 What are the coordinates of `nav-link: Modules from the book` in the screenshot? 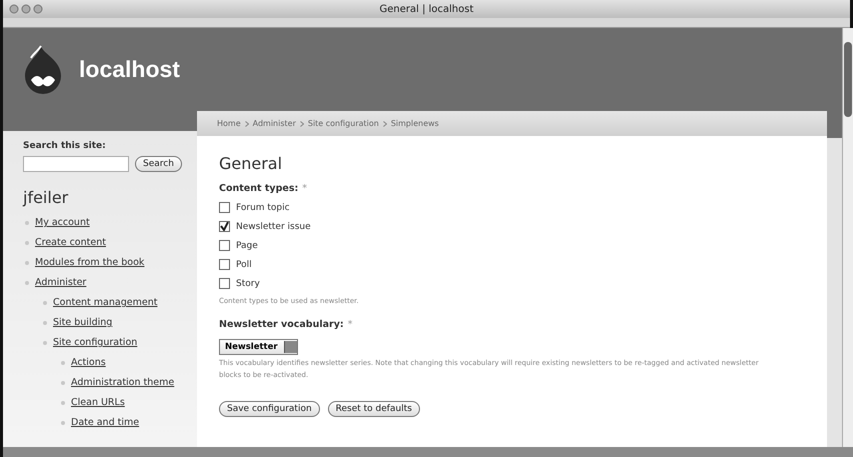 It's located at (110, 263).